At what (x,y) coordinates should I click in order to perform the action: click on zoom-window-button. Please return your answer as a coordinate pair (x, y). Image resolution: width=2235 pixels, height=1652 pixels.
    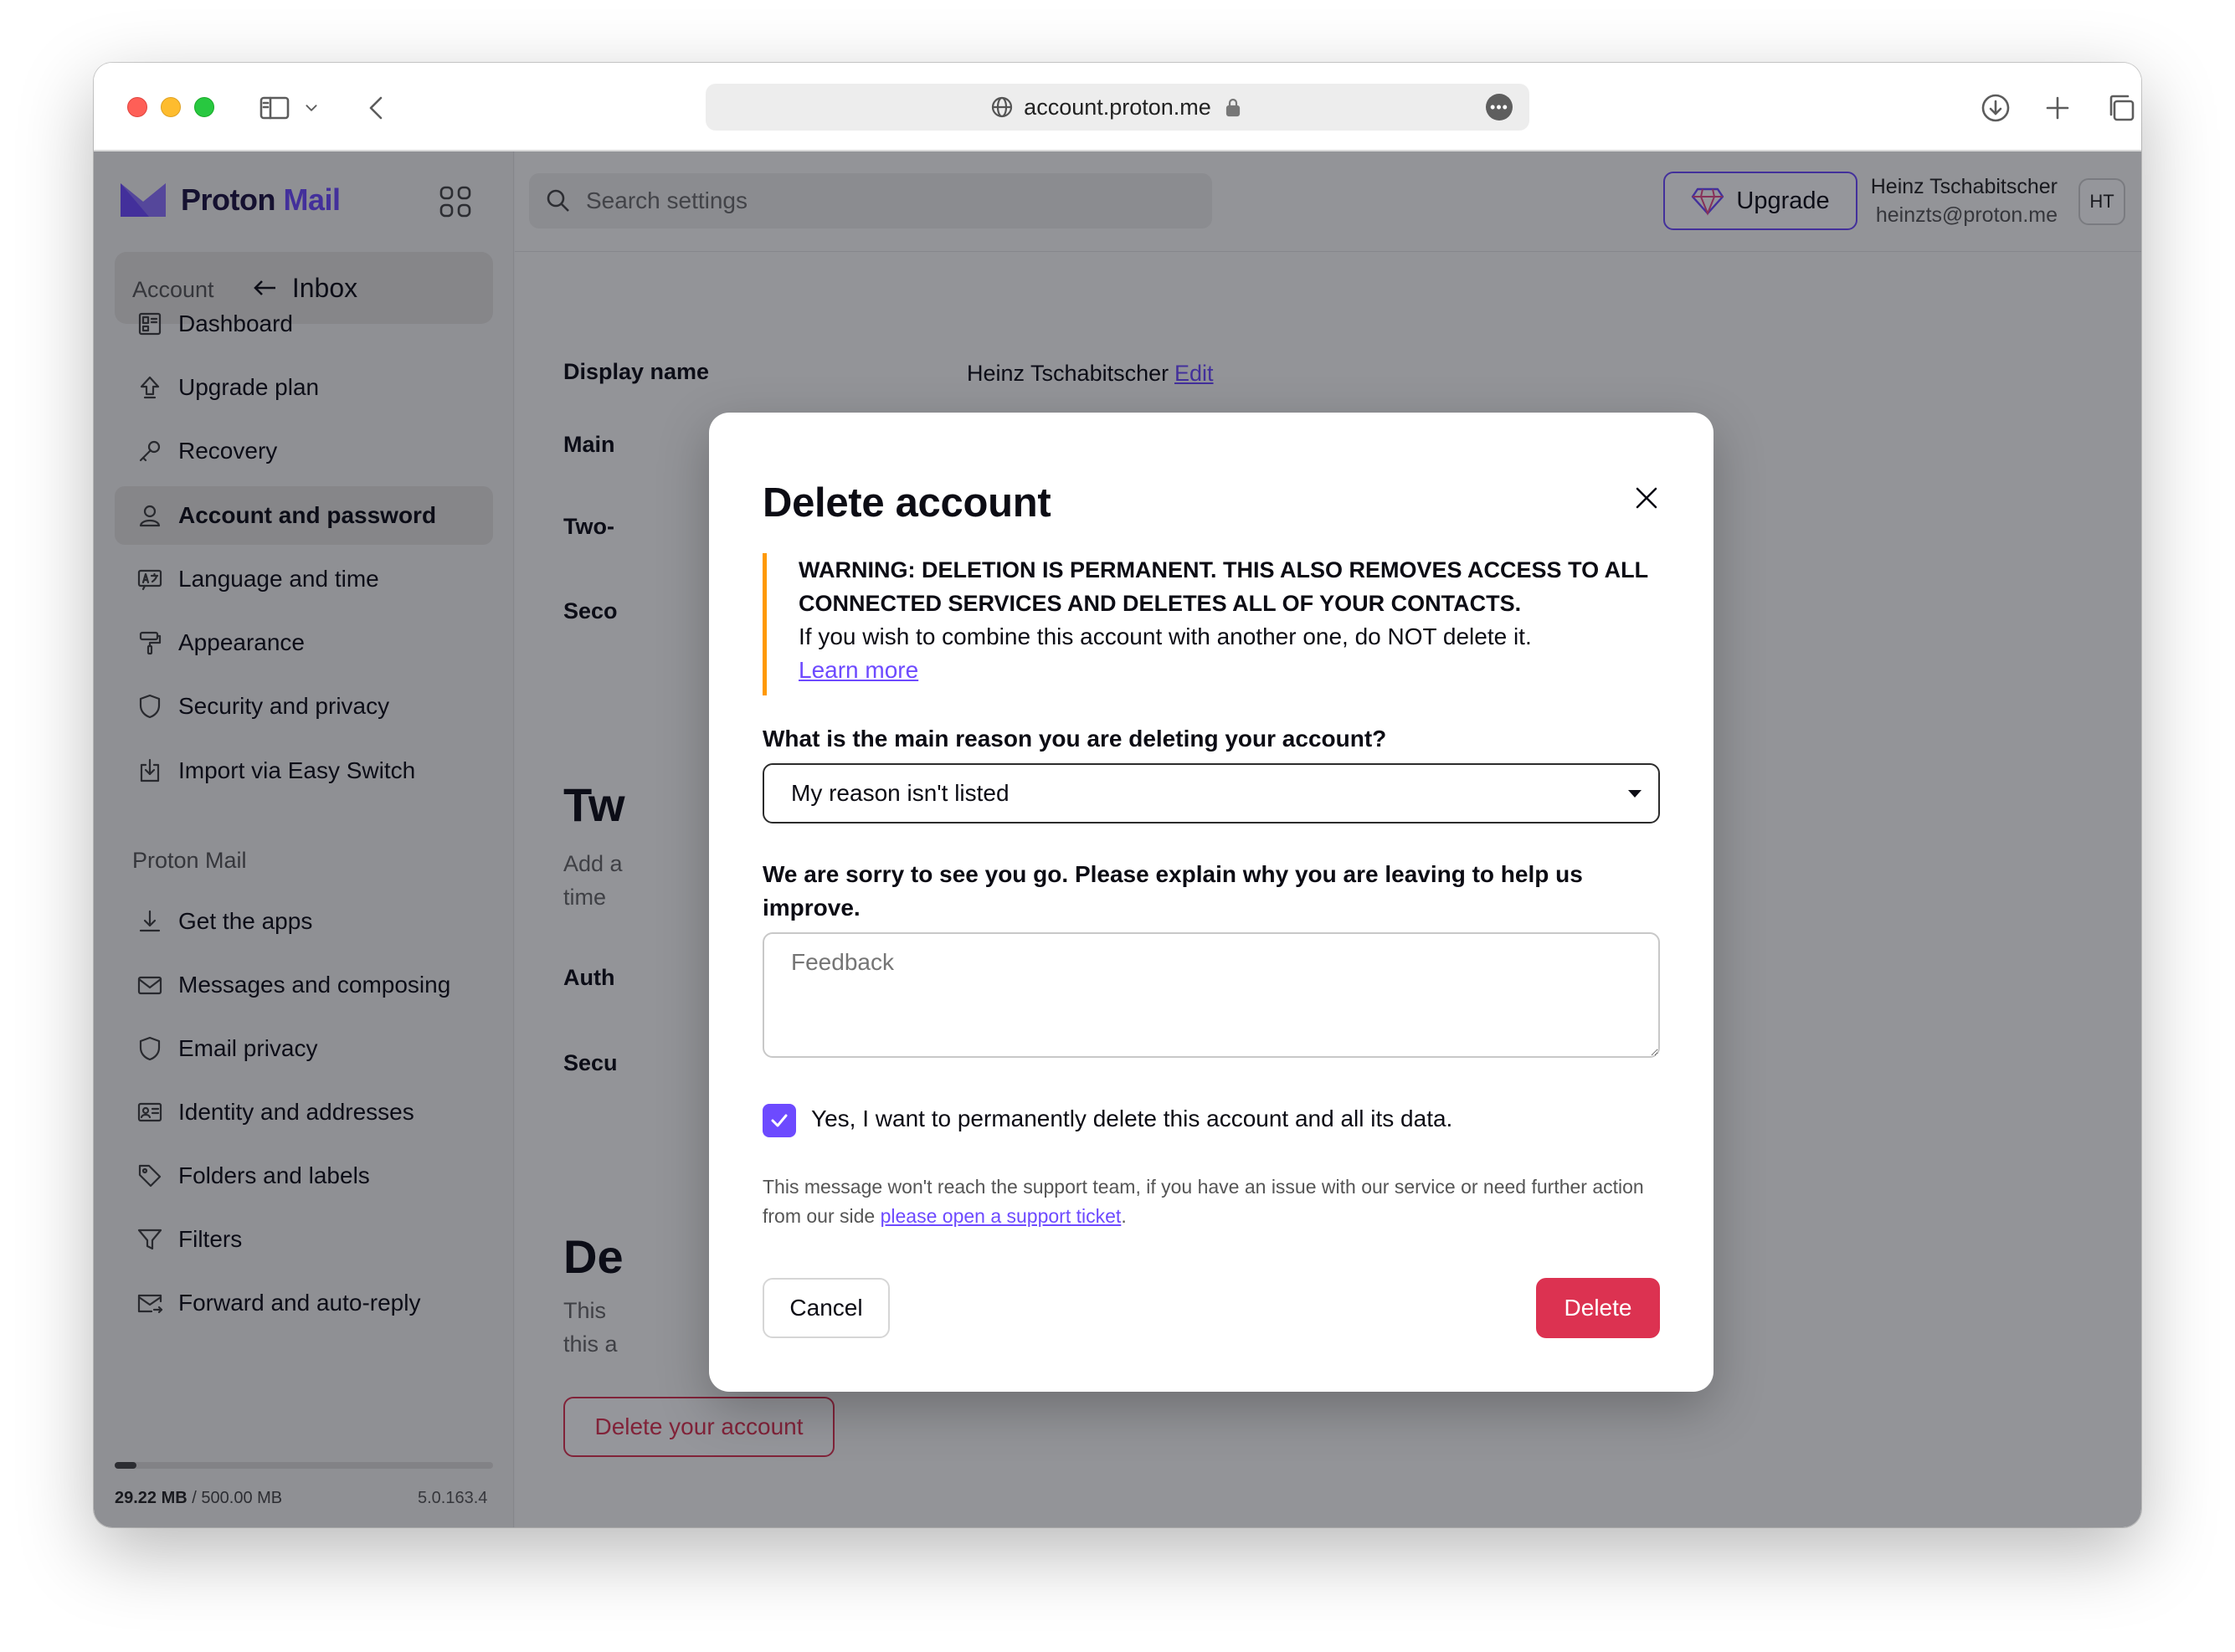
    Looking at the image, I should click on (204, 107).